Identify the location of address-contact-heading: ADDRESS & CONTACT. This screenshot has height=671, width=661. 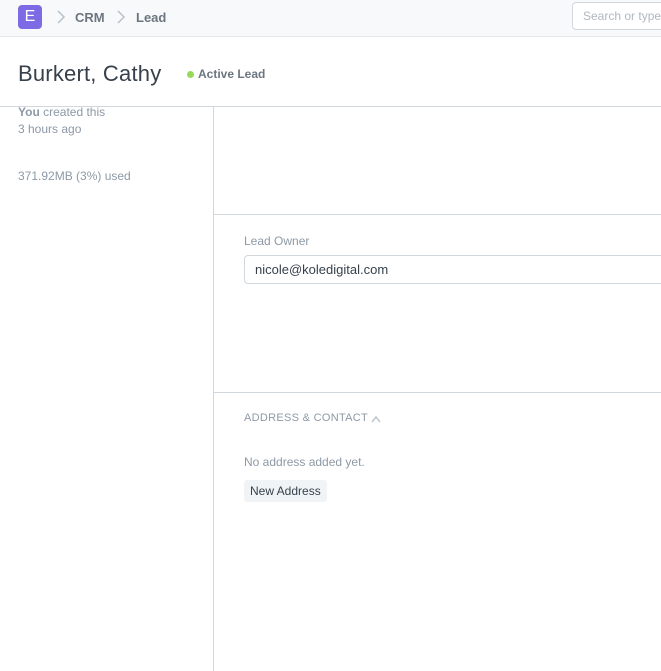
(306, 418).